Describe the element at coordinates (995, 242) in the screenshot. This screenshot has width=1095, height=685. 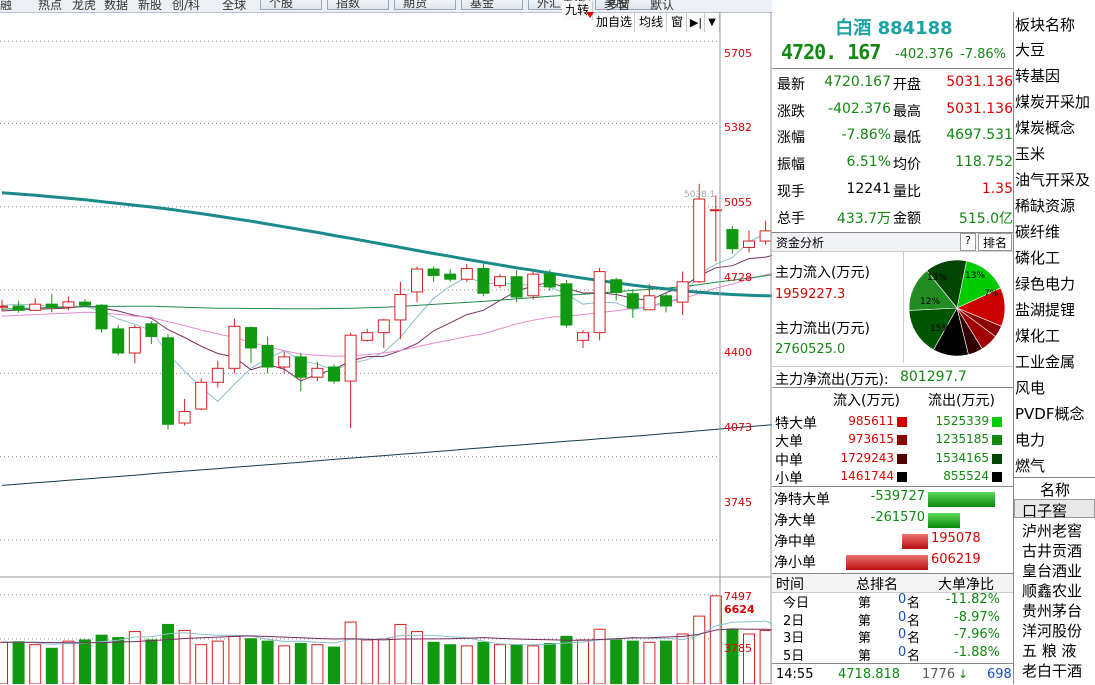
I see `rank-button: 排名` at that location.